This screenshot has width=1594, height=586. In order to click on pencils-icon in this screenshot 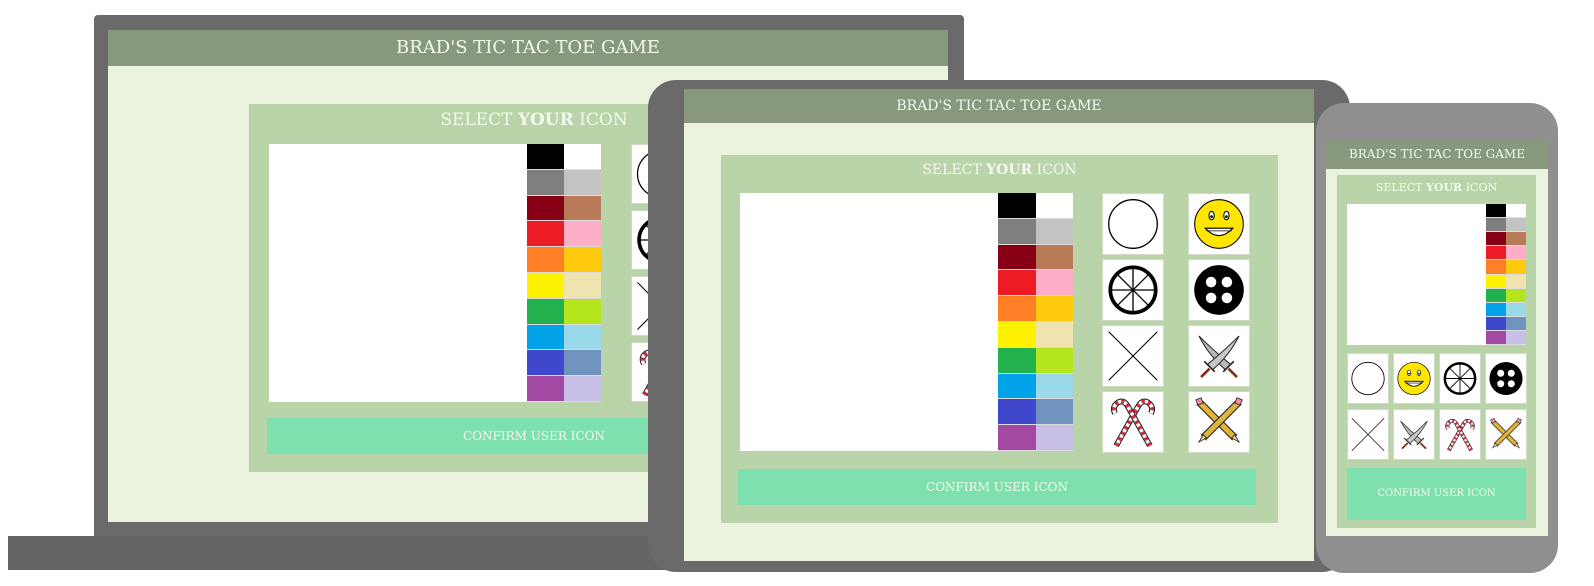, I will do `click(1506, 434)`.